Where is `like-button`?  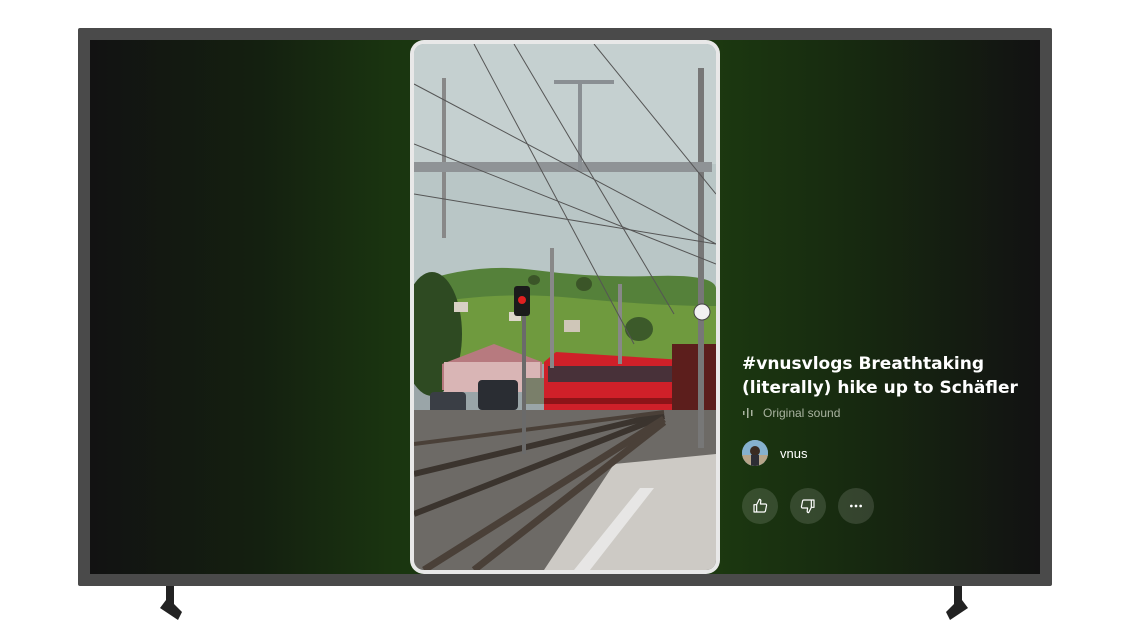 like-button is located at coordinates (760, 506).